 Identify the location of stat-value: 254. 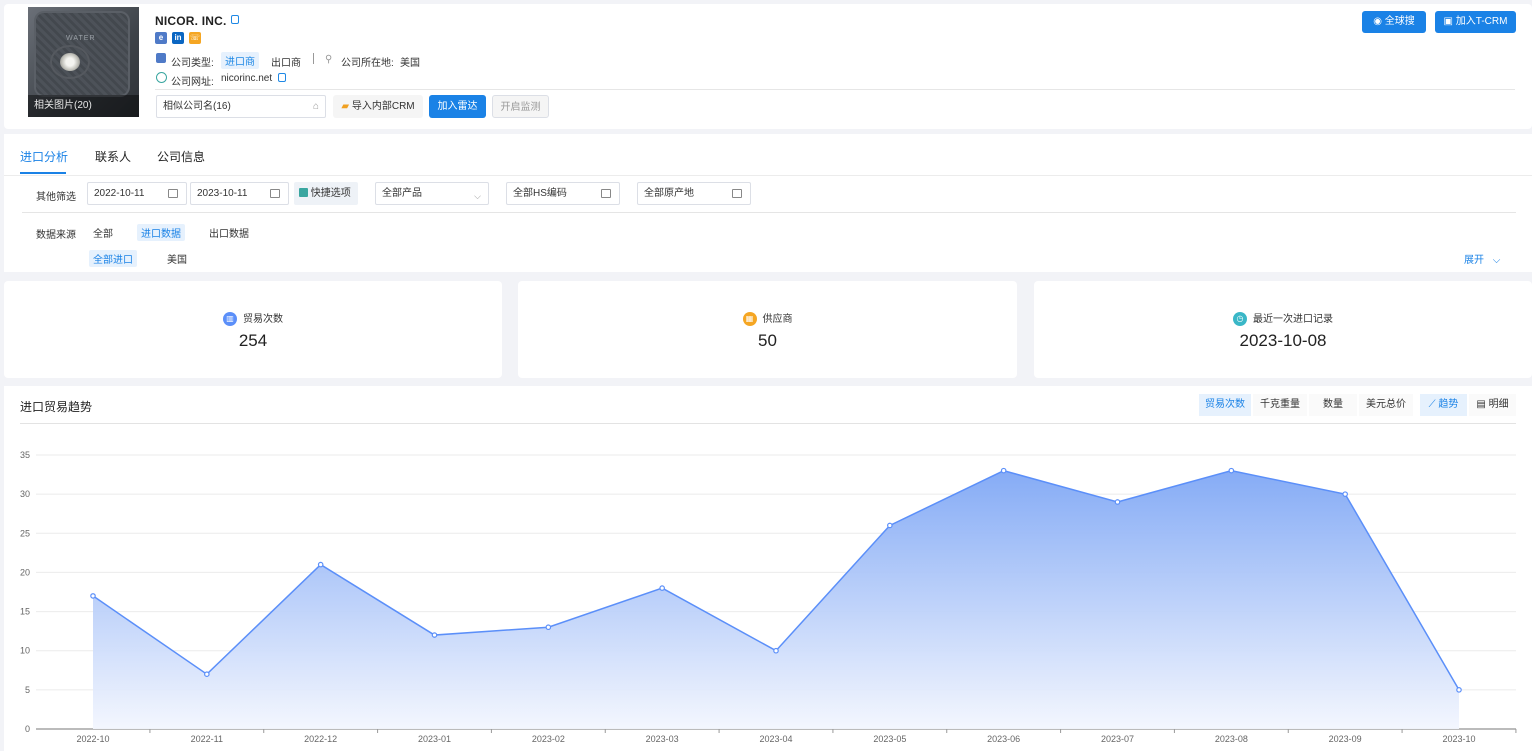
(253, 340).